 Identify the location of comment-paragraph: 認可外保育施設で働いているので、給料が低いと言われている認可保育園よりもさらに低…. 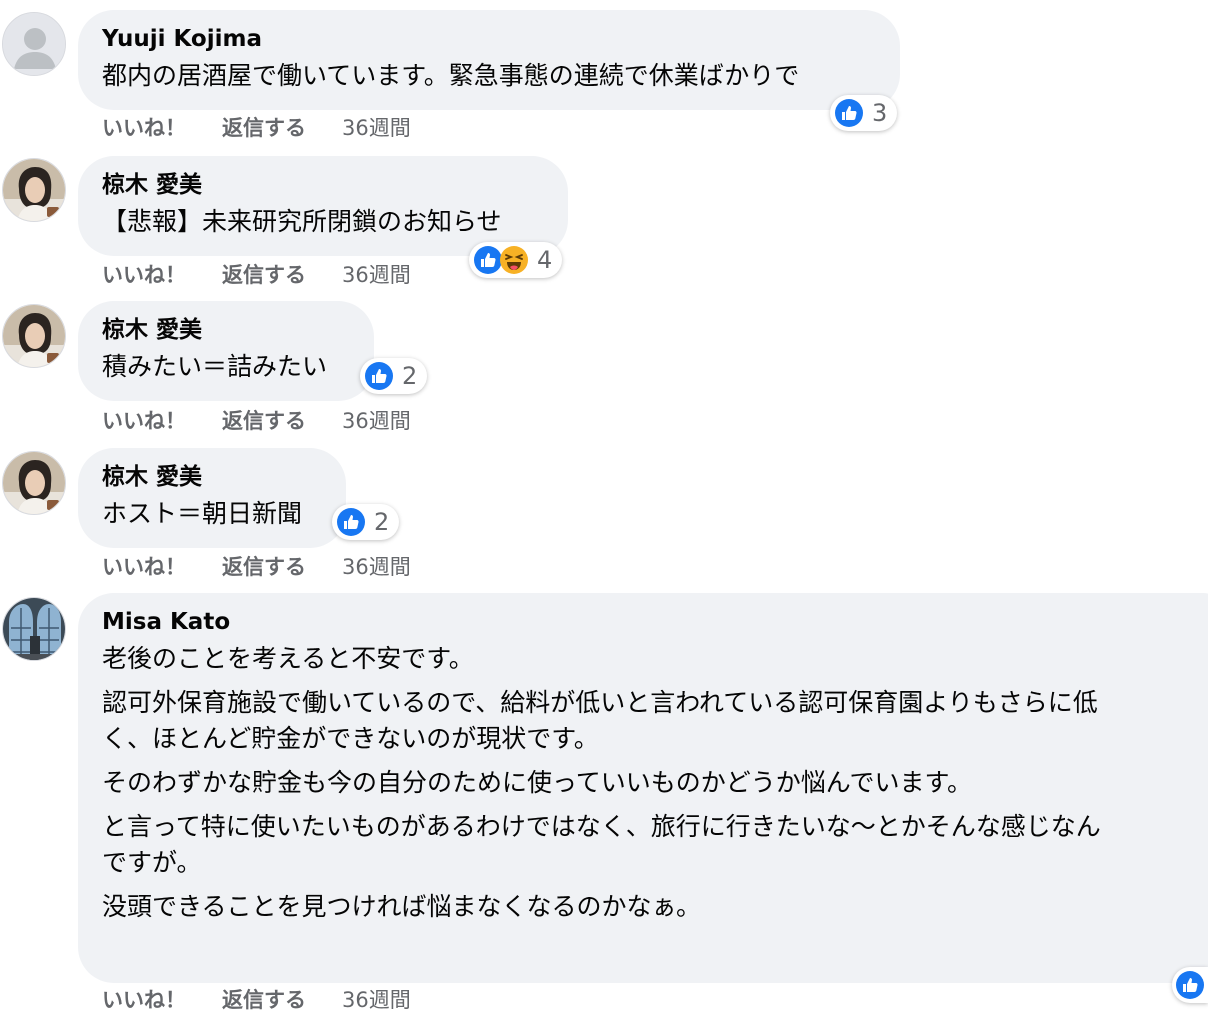
(655, 721).